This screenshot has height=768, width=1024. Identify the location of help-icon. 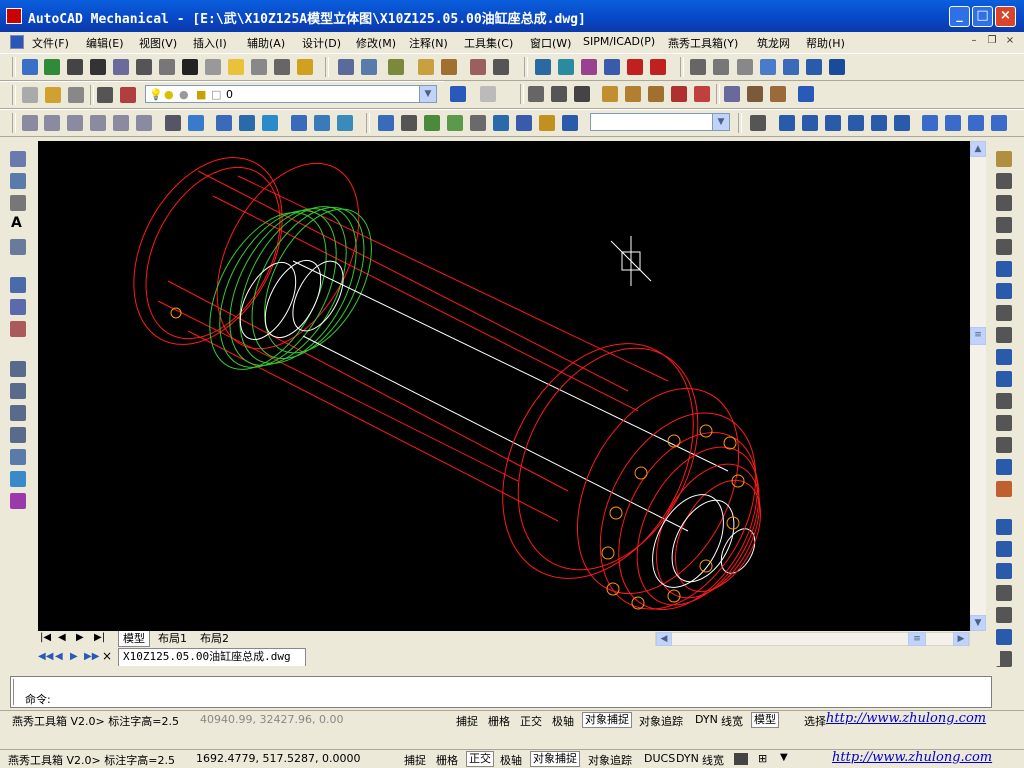
(305, 67).